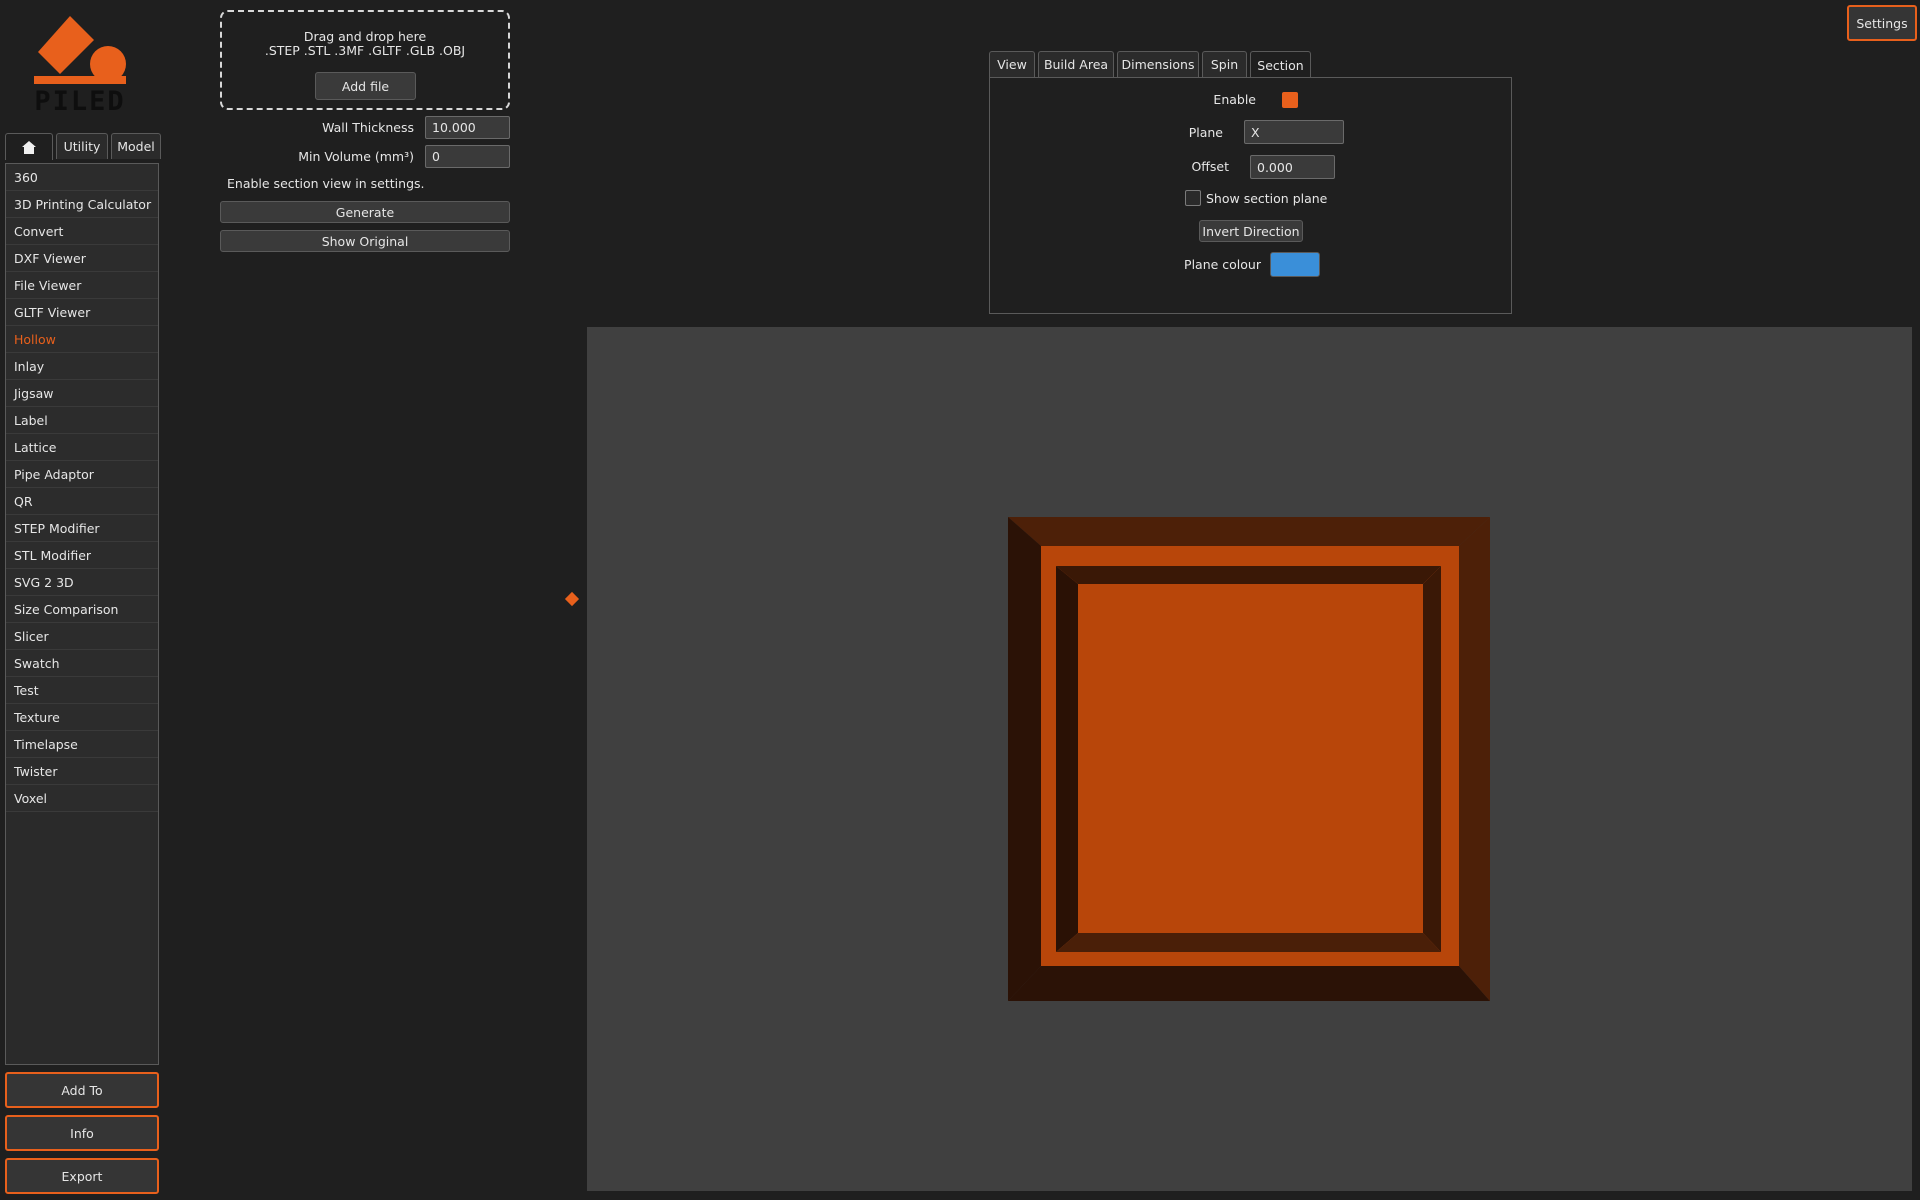 This screenshot has height=1200, width=1920. Describe the element at coordinates (82, 636) in the screenshot. I see `tool-list-item: Slicer` at that location.